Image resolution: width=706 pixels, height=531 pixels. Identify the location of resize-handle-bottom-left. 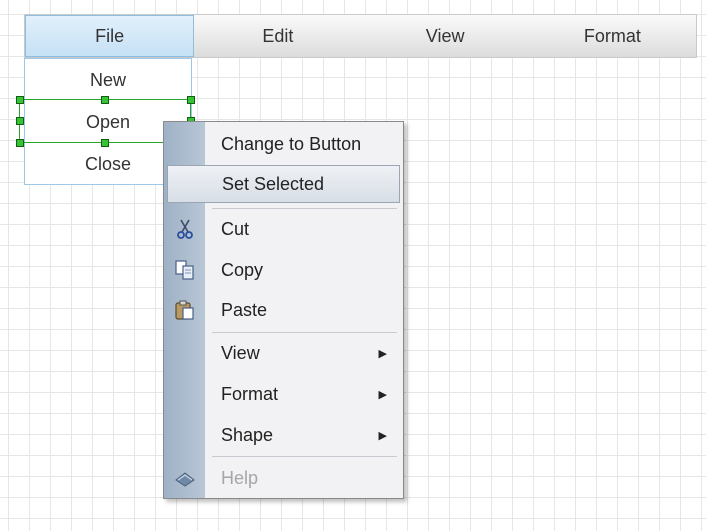
(20, 143).